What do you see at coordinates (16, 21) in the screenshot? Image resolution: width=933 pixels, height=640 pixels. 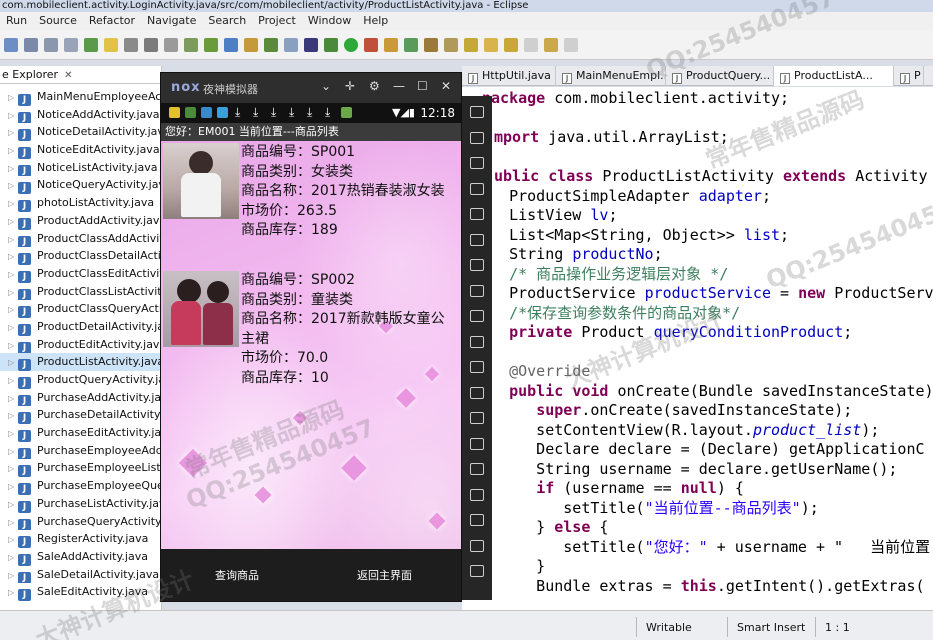 I see `menu-run: Run` at bounding box center [16, 21].